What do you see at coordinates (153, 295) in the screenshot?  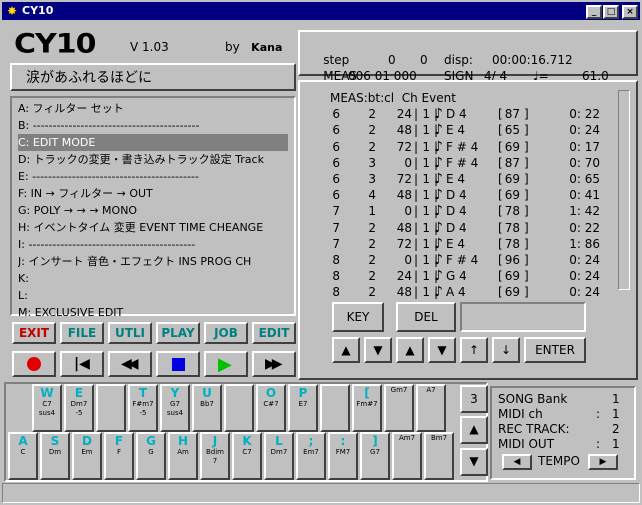 I see `menu-item: L:` at bounding box center [153, 295].